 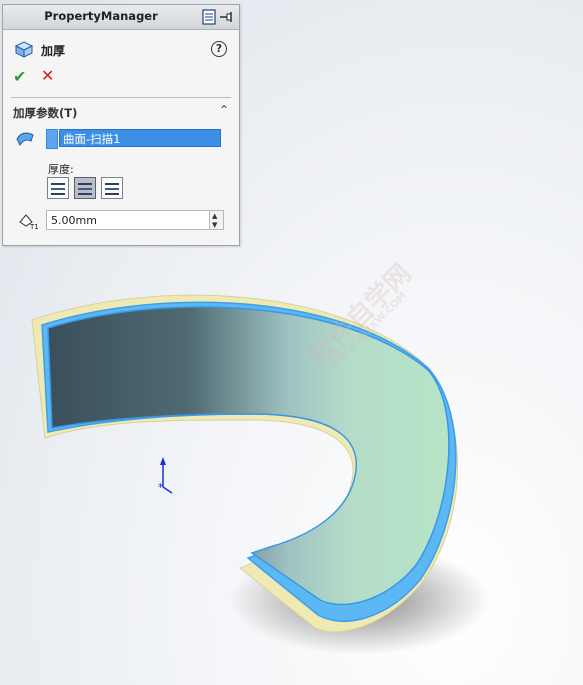 I want to click on panel-titlebar: PropertyManager, so click(x=121, y=17).